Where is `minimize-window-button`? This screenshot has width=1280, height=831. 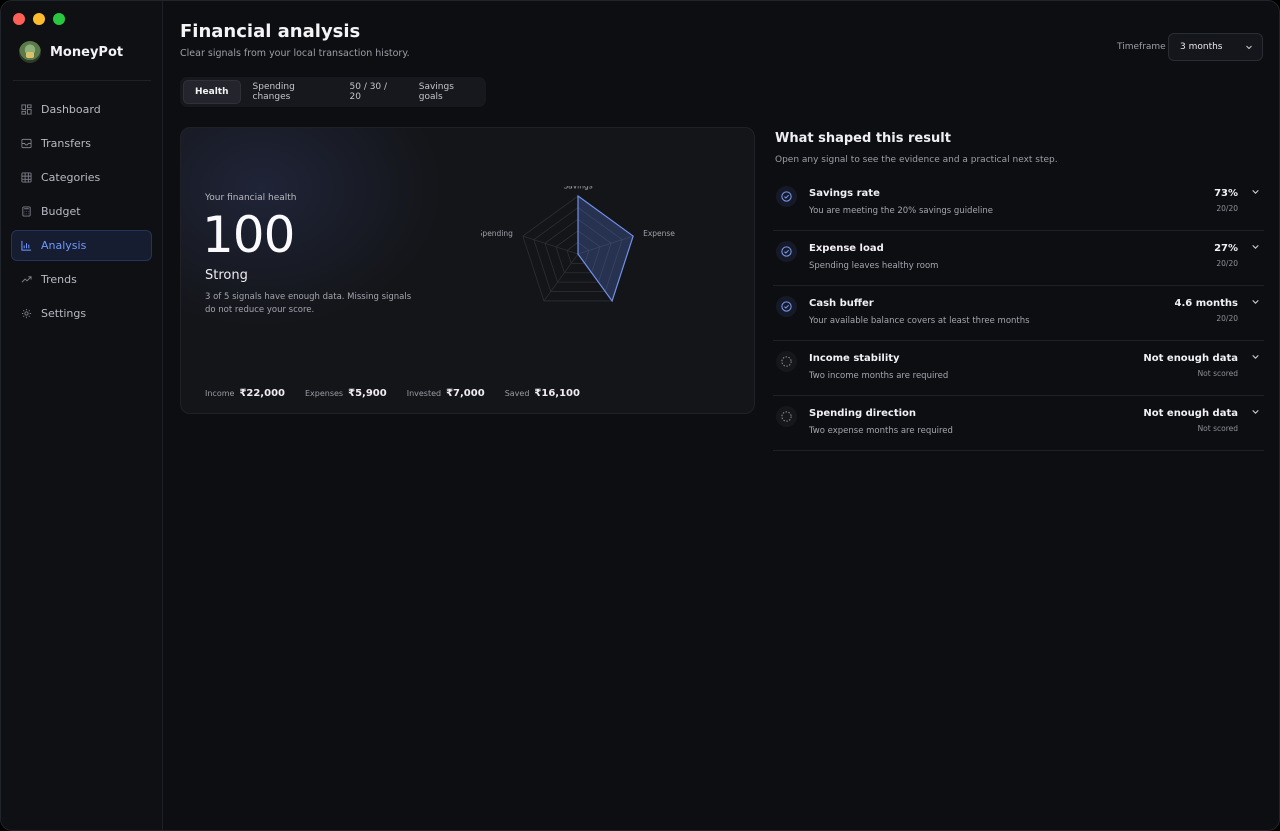
minimize-window-button is located at coordinates (39, 19).